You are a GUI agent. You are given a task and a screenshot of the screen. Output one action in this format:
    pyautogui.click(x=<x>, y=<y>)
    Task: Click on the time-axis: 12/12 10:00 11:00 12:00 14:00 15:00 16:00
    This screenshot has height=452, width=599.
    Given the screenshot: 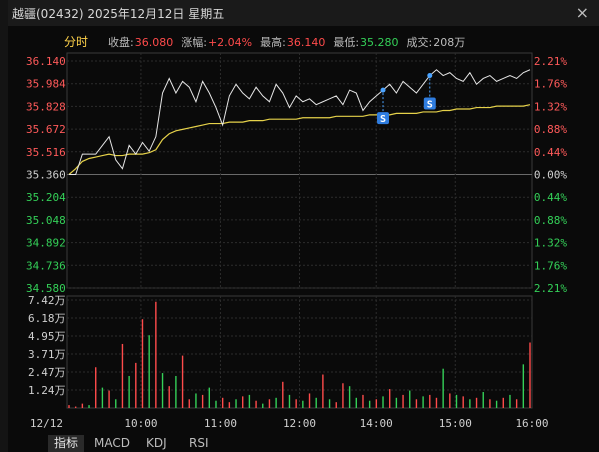 What is the action you would take?
    pyautogui.click(x=289, y=423)
    